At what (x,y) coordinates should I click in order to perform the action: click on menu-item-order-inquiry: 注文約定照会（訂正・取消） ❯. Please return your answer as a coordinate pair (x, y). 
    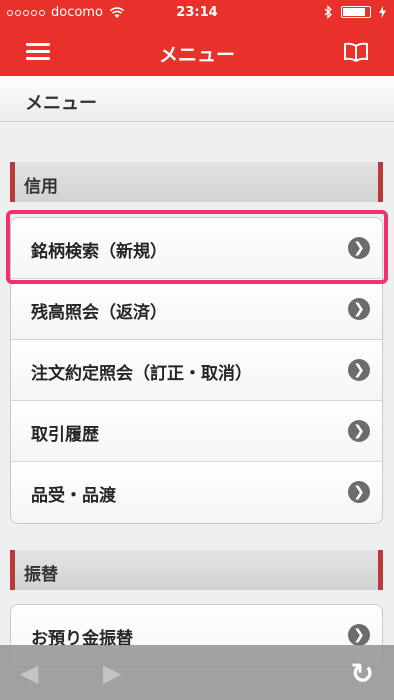
    Looking at the image, I should click on (196, 370).